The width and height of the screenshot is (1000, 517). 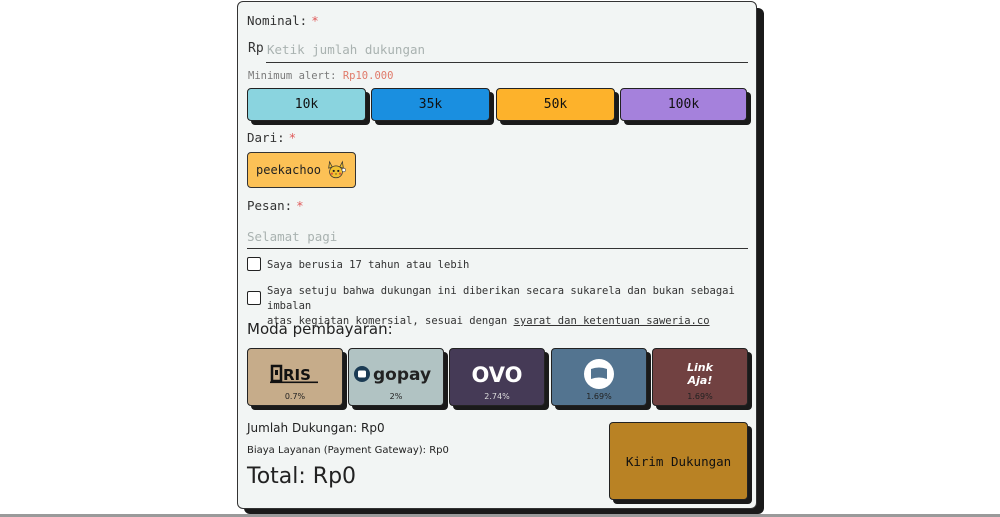 I want to click on shopeepay-logo-icon, so click(x=599, y=374).